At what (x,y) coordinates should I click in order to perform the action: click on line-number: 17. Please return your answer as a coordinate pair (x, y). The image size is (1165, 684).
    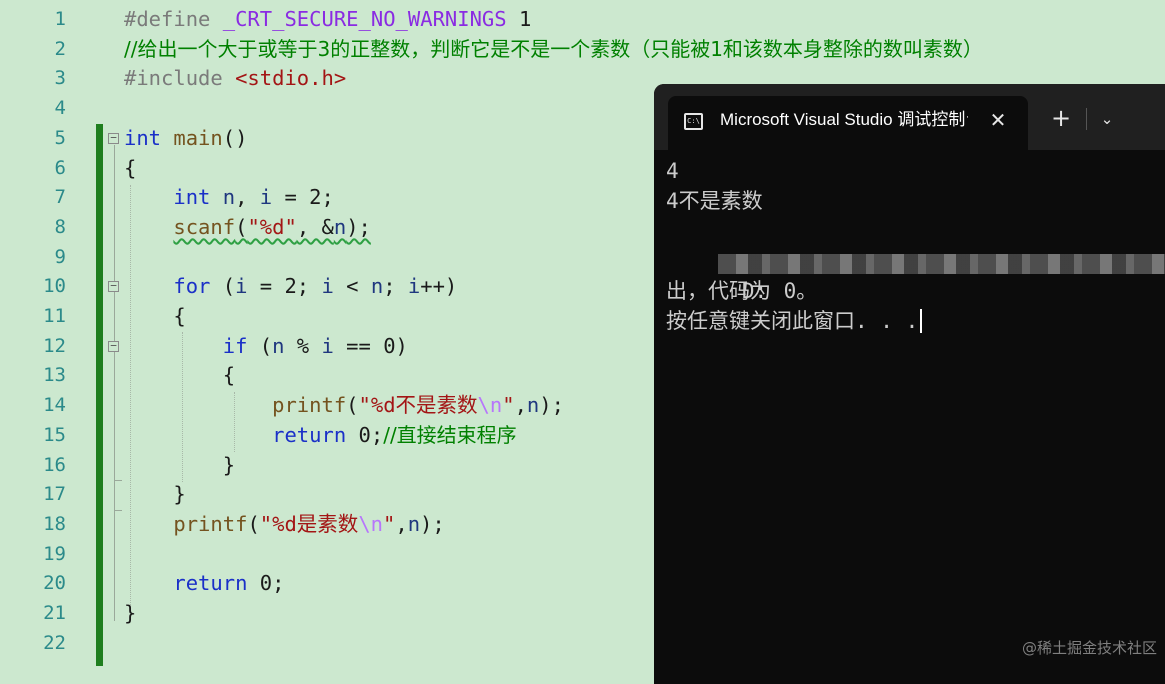
    Looking at the image, I should click on (54, 494).